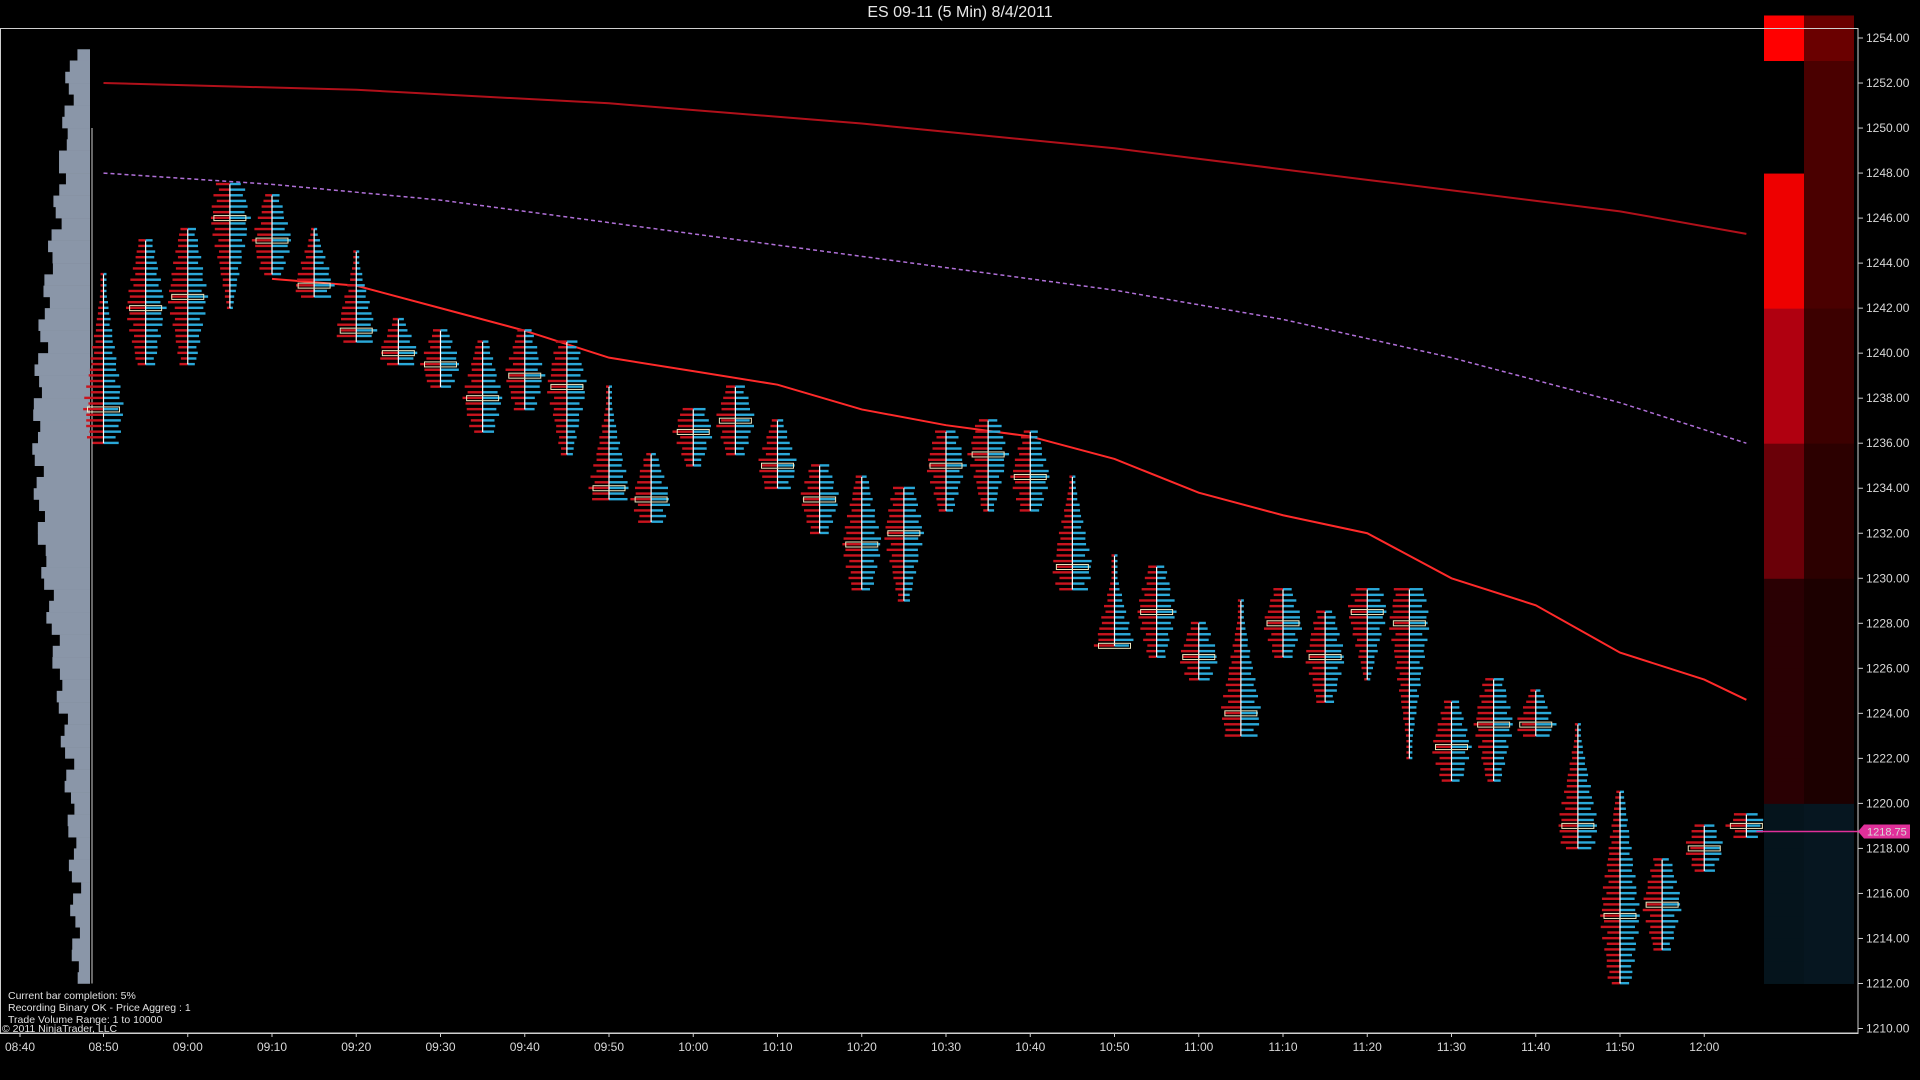 This screenshot has width=1920, height=1080. Describe the element at coordinates (440, 1047) in the screenshot. I see `x-tick-label: 09:30` at that location.